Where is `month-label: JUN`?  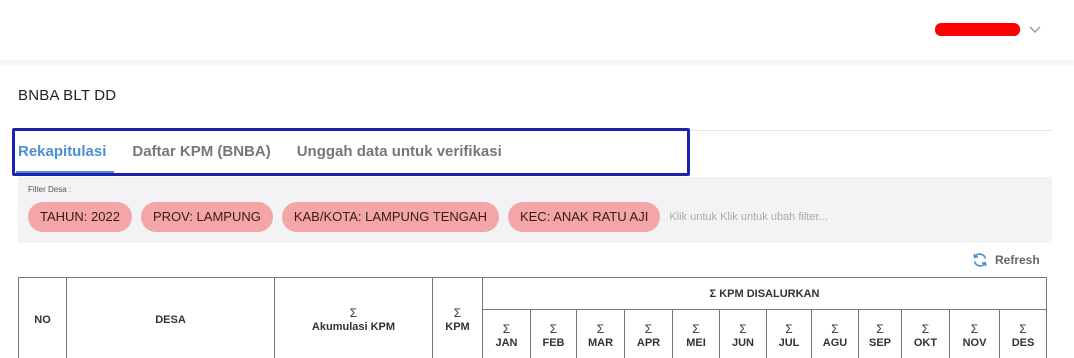
month-label: JUN is located at coordinates (742, 343).